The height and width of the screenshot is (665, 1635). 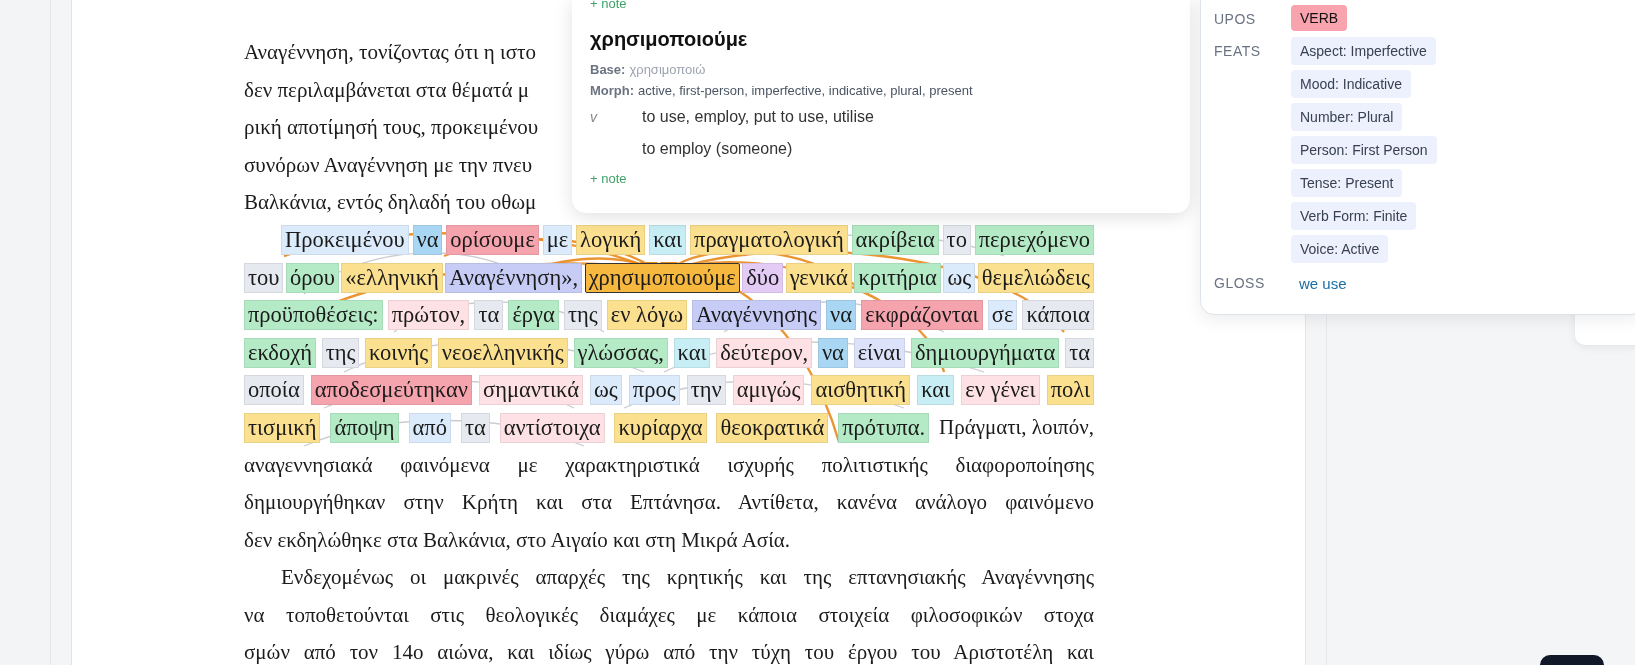 I want to click on feature-tag: Tense: Present, so click(x=1347, y=183).